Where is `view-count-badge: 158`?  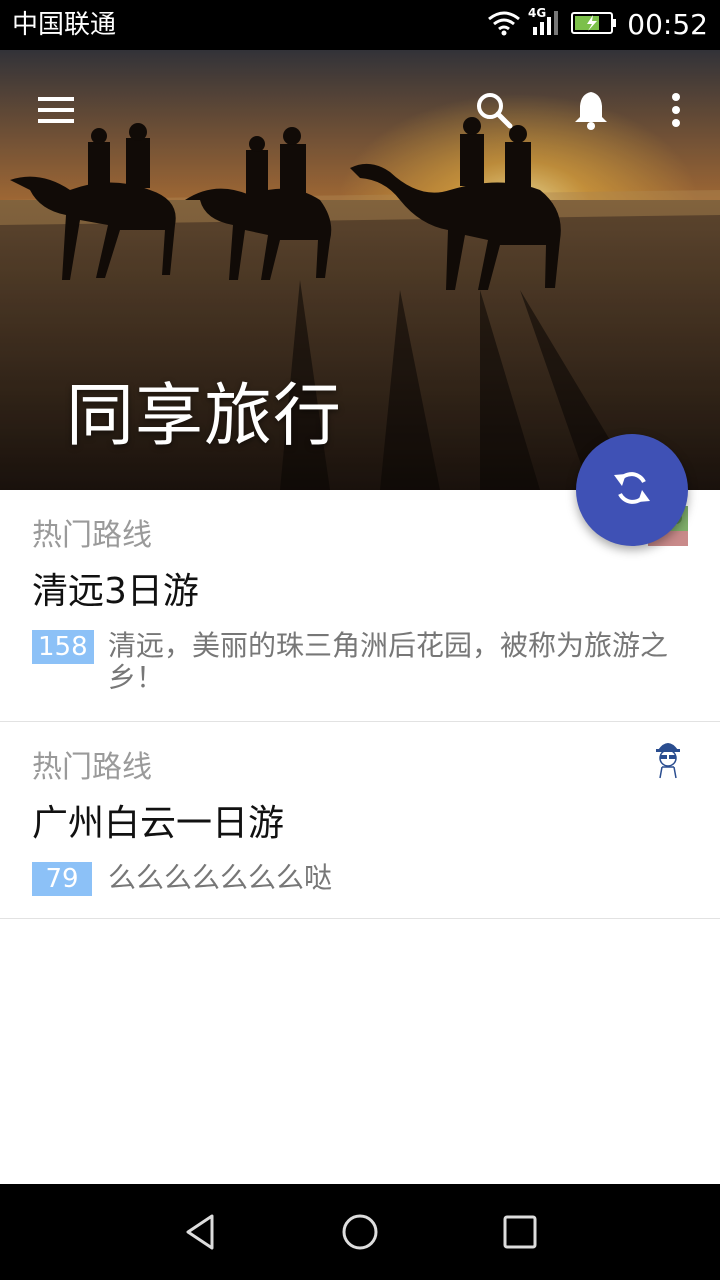
view-count-badge: 158 is located at coordinates (63, 647).